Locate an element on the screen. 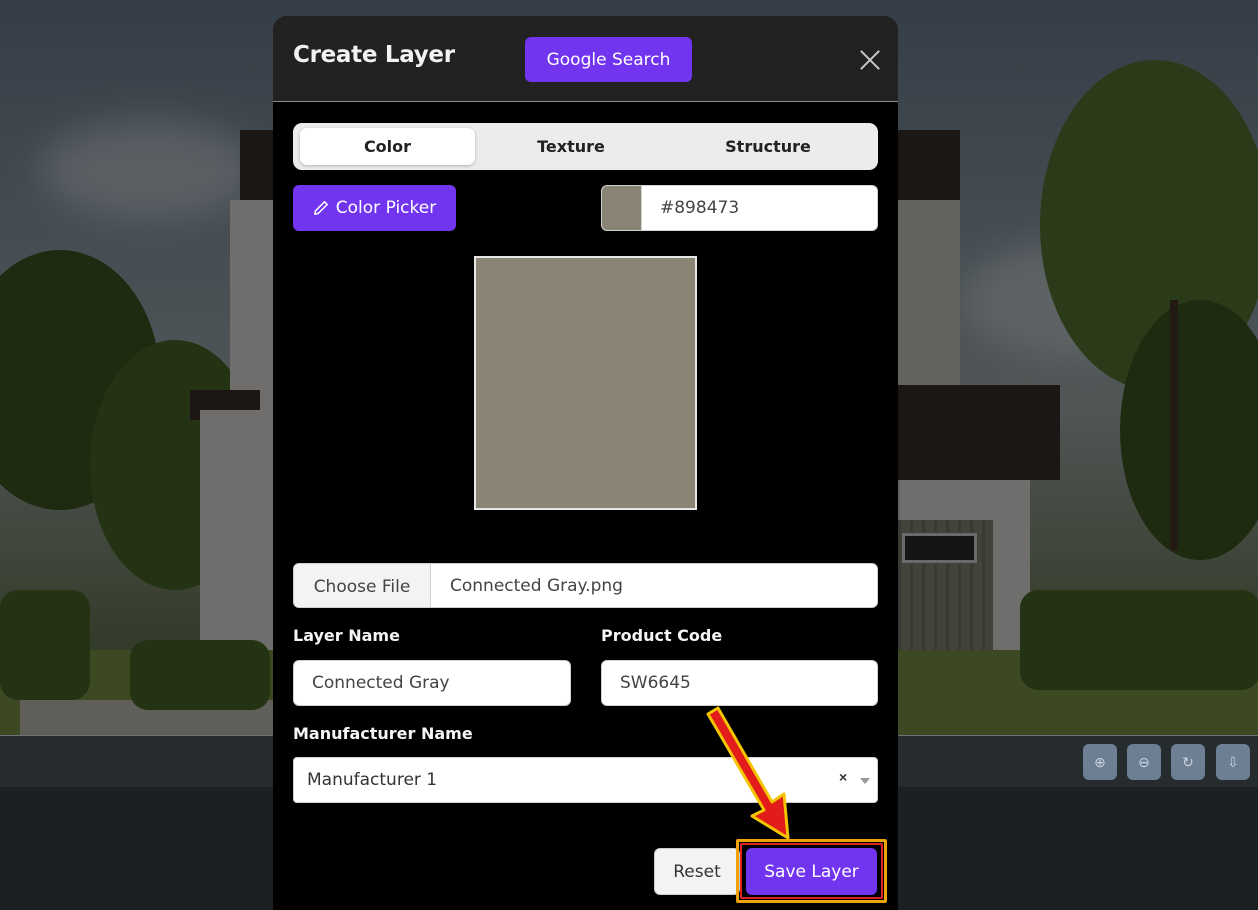 The width and height of the screenshot is (1258, 910). zoom-out-icon: ⊖ is located at coordinates (1144, 762).